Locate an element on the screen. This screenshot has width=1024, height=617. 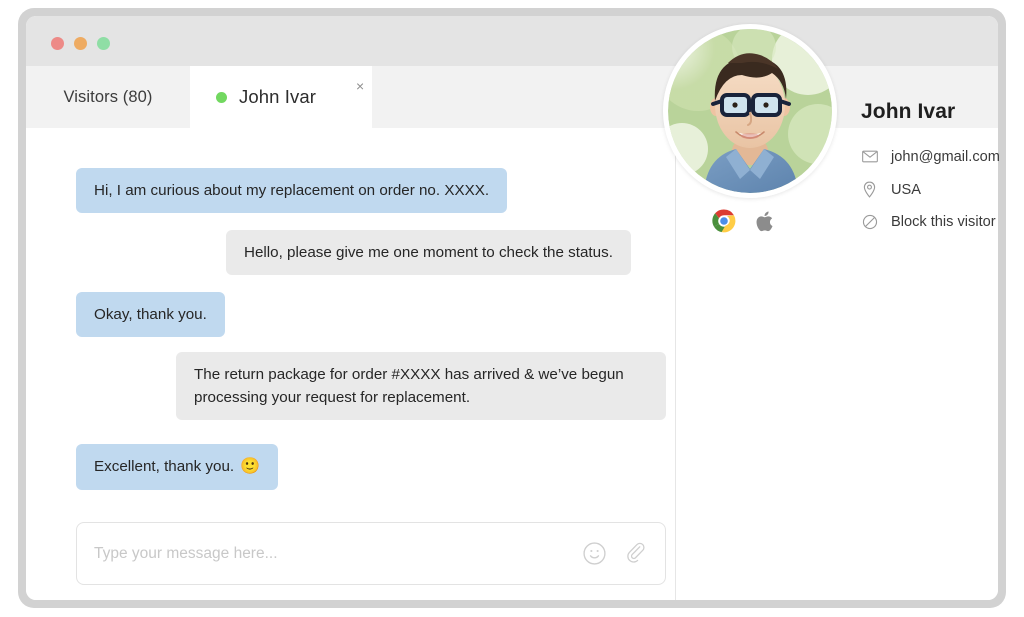
block-icon is located at coordinates (869, 221).